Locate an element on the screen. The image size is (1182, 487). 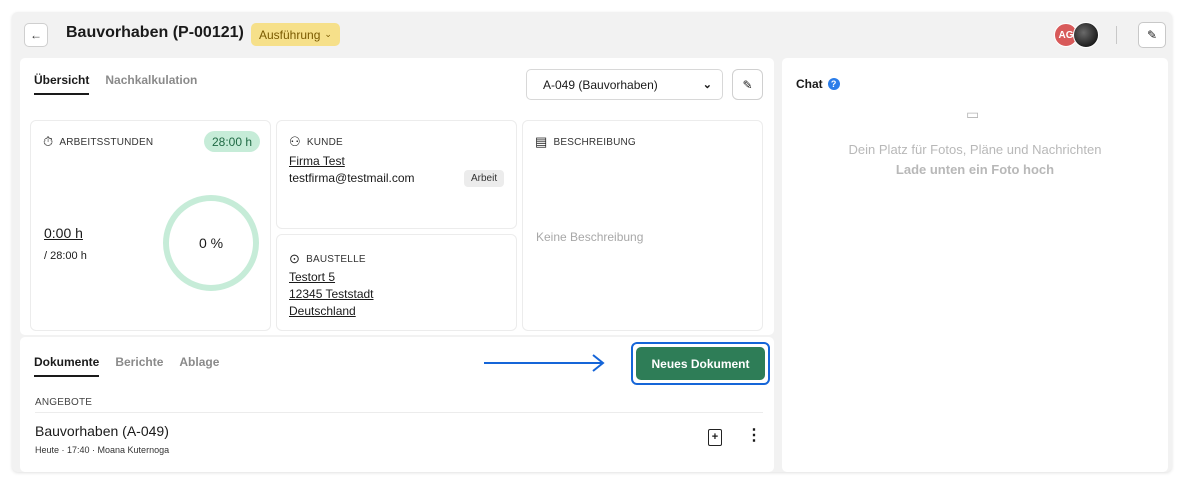
tab-uebersicht: Übersicht is located at coordinates (62, 84).